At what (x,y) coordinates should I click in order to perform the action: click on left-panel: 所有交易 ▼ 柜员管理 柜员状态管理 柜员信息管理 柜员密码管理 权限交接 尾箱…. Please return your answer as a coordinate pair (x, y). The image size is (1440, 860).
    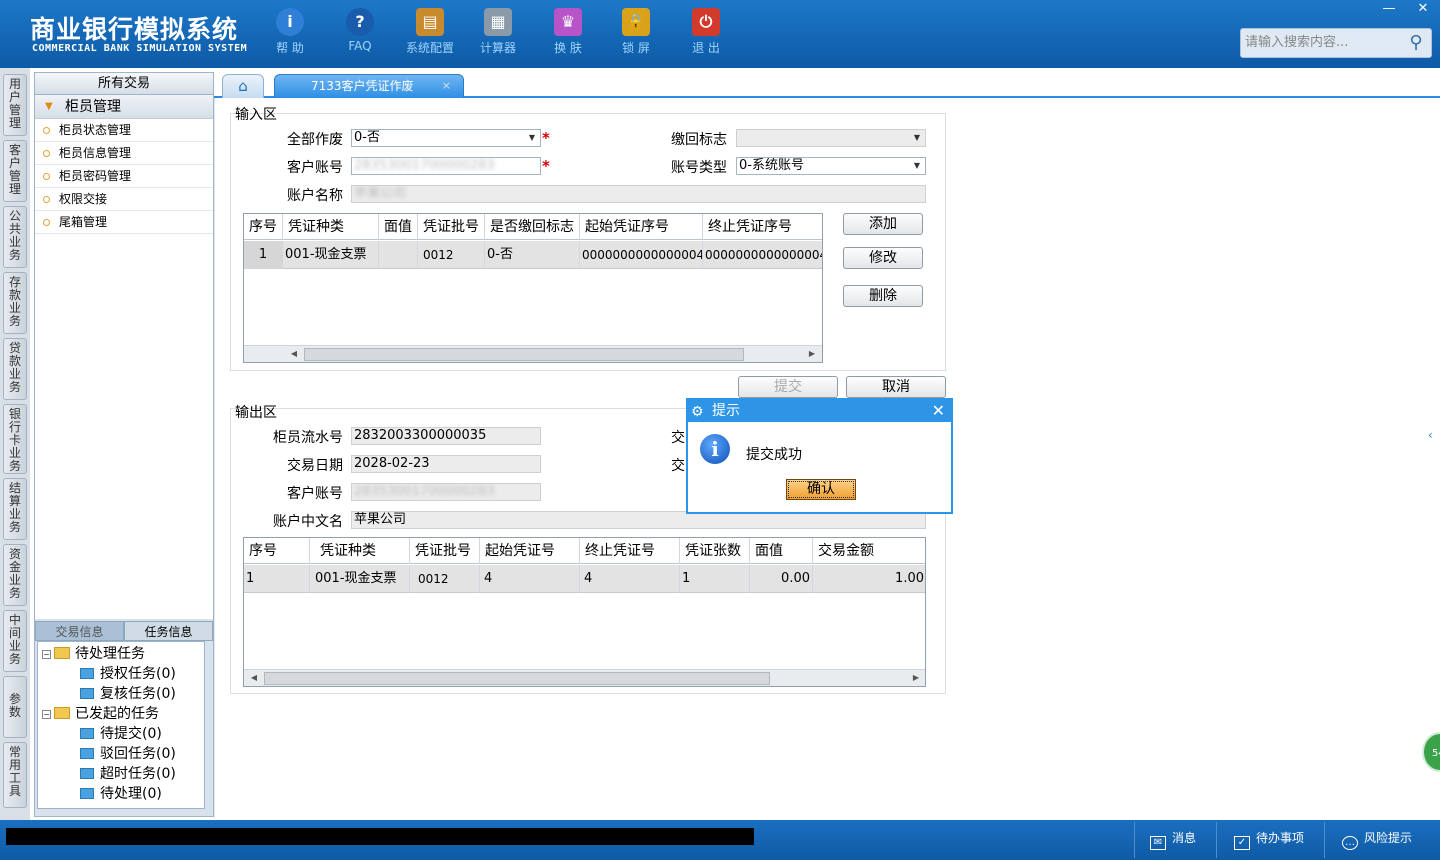
    Looking at the image, I should click on (124, 444).